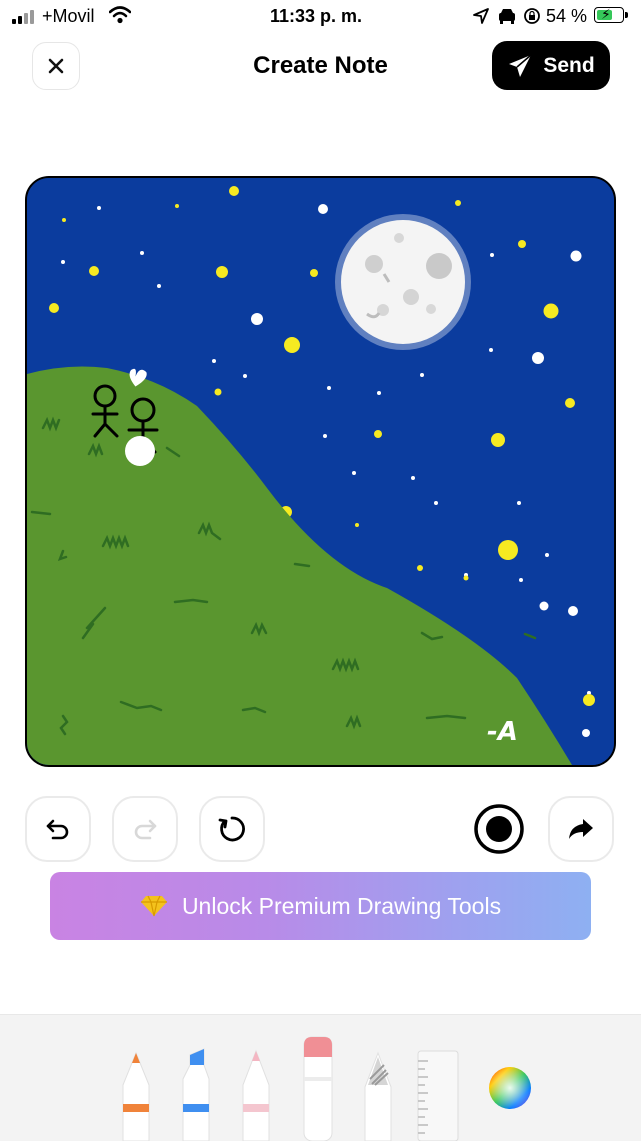  What do you see at coordinates (120, 15) in the screenshot?
I see `wifi-icon` at bounding box center [120, 15].